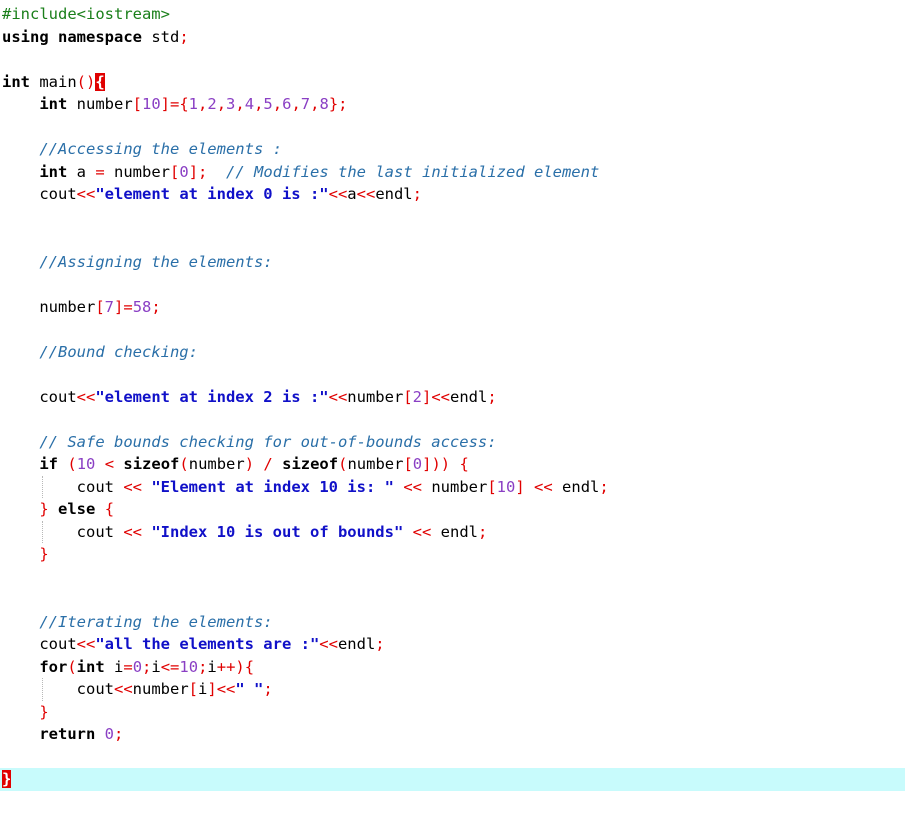 Image resolution: width=905 pixels, height=813 pixels. What do you see at coordinates (77, 509) in the screenshot?
I see `keyword-token: else` at bounding box center [77, 509].